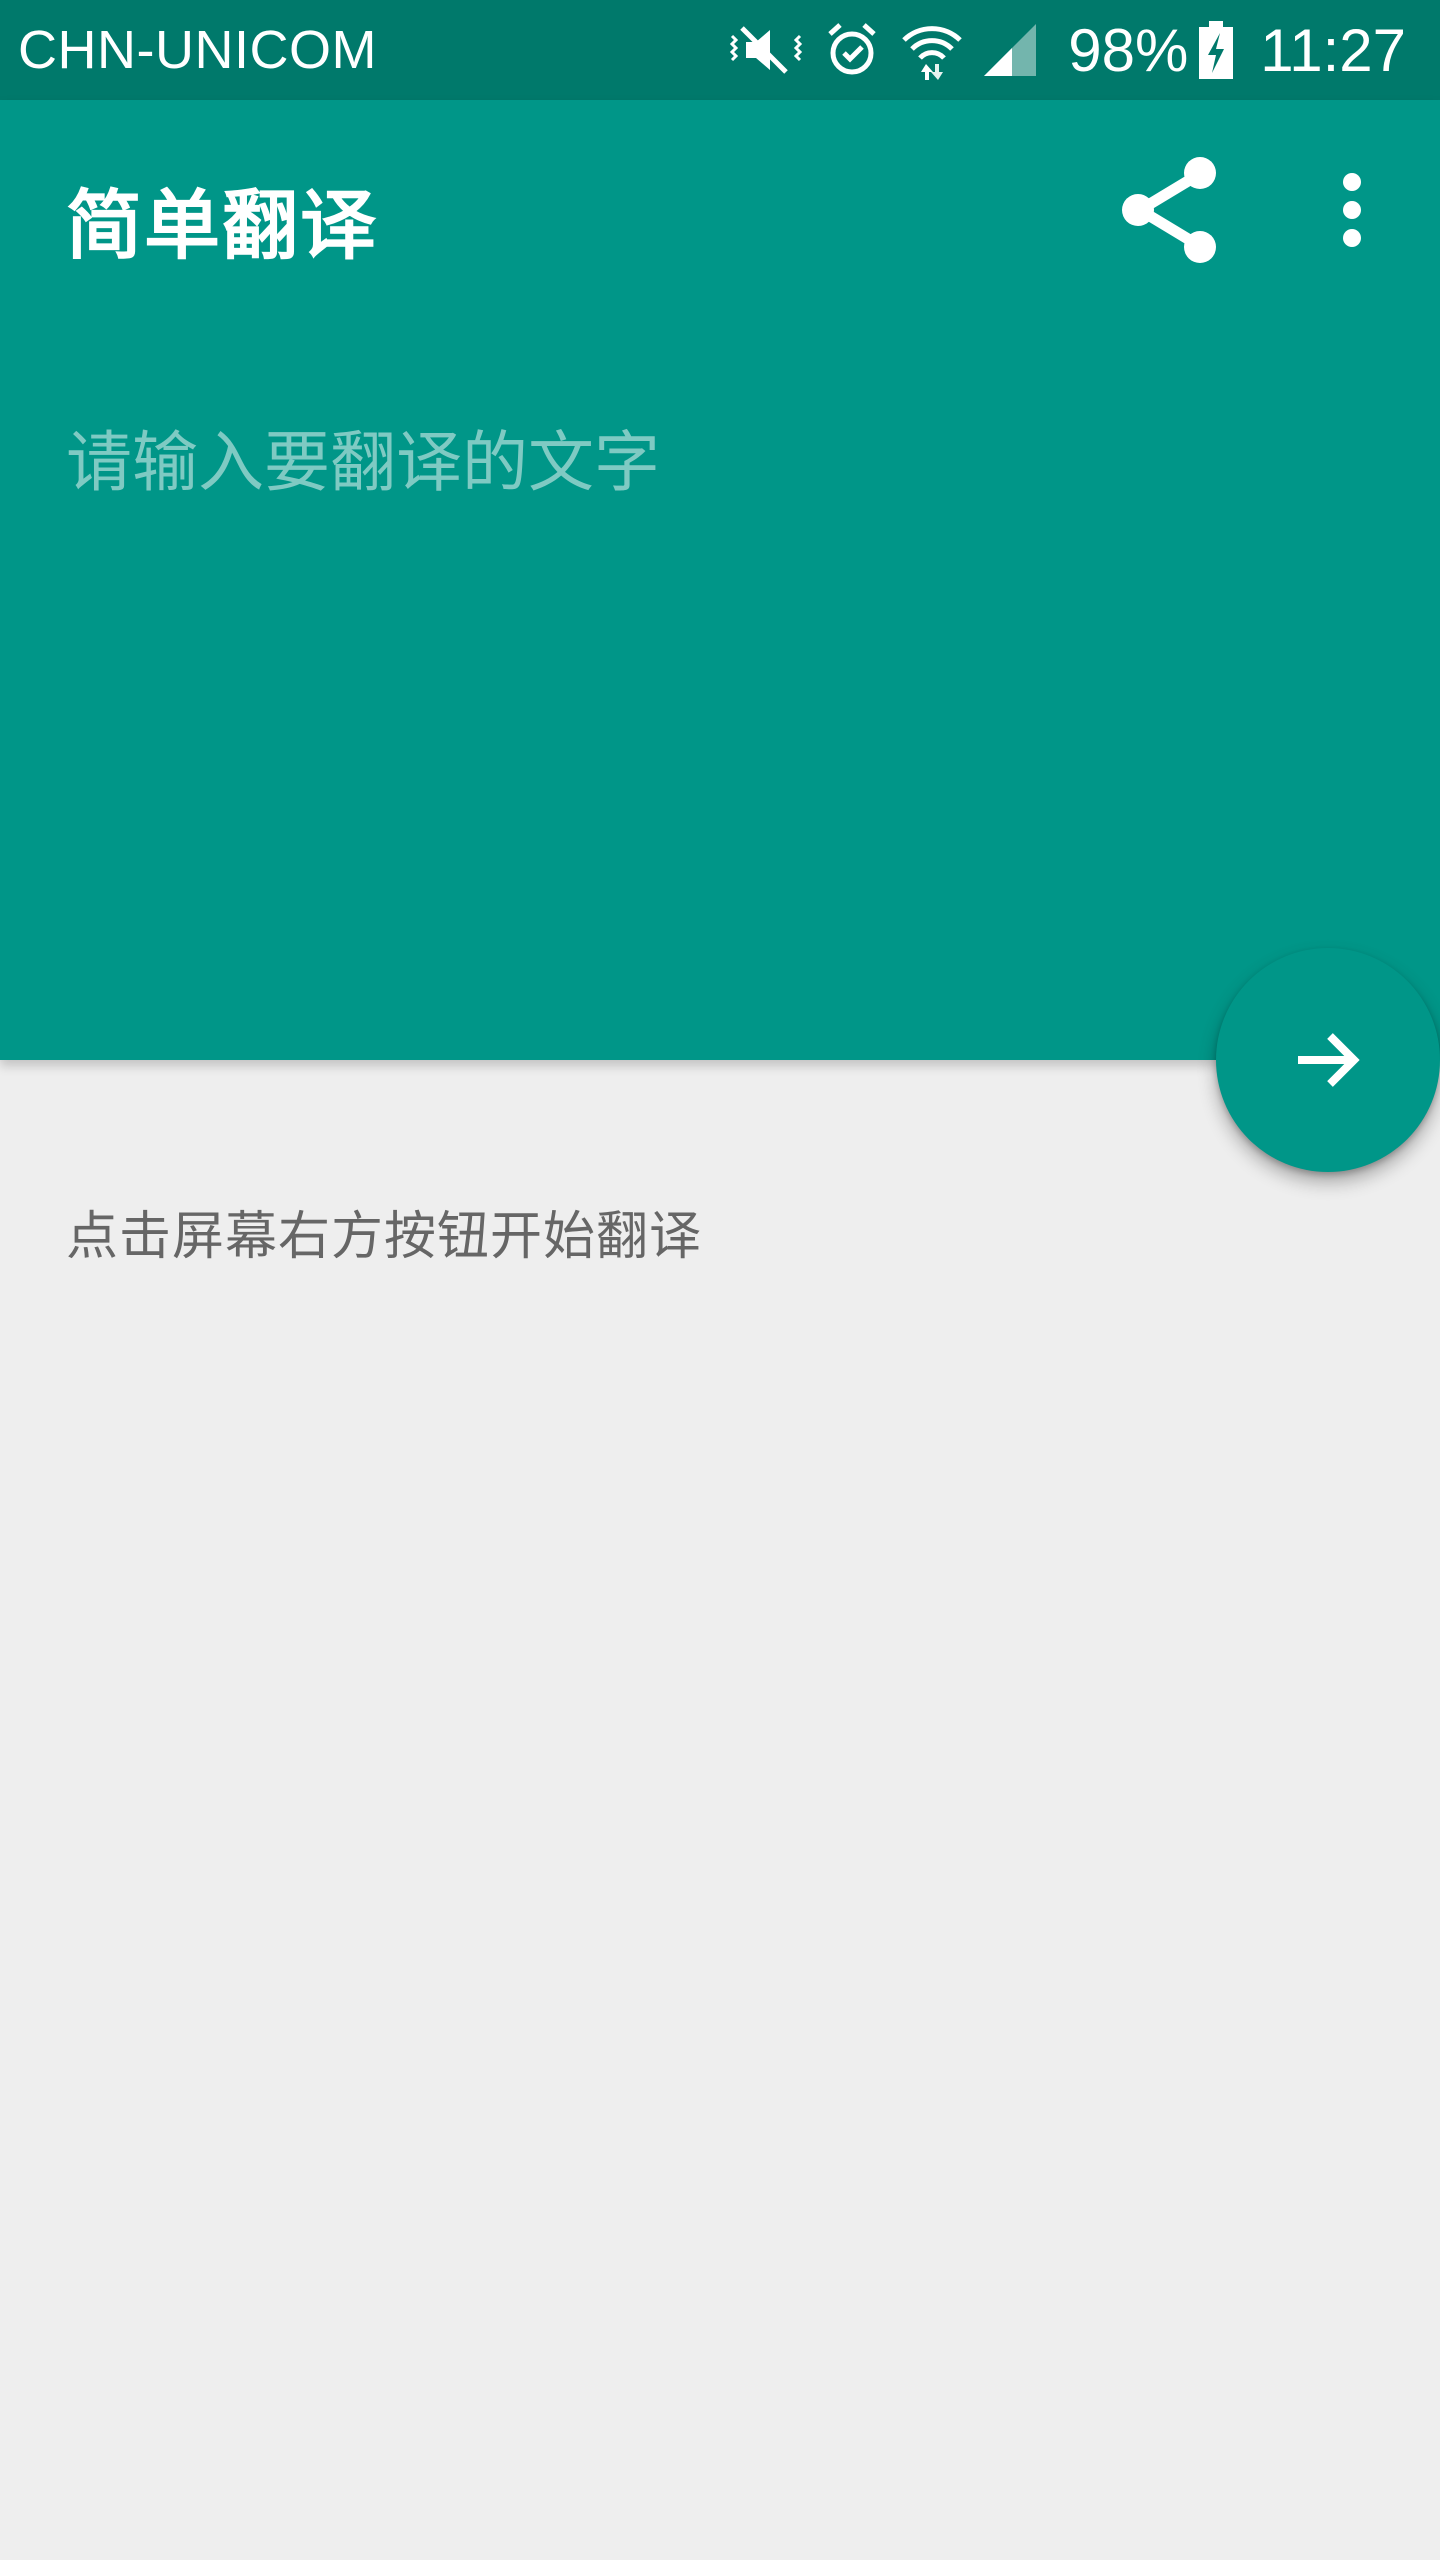 The image size is (1440, 2560). What do you see at coordinates (1333, 50) in the screenshot?
I see `clock: 11:27` at bounding box center [1333, 50].